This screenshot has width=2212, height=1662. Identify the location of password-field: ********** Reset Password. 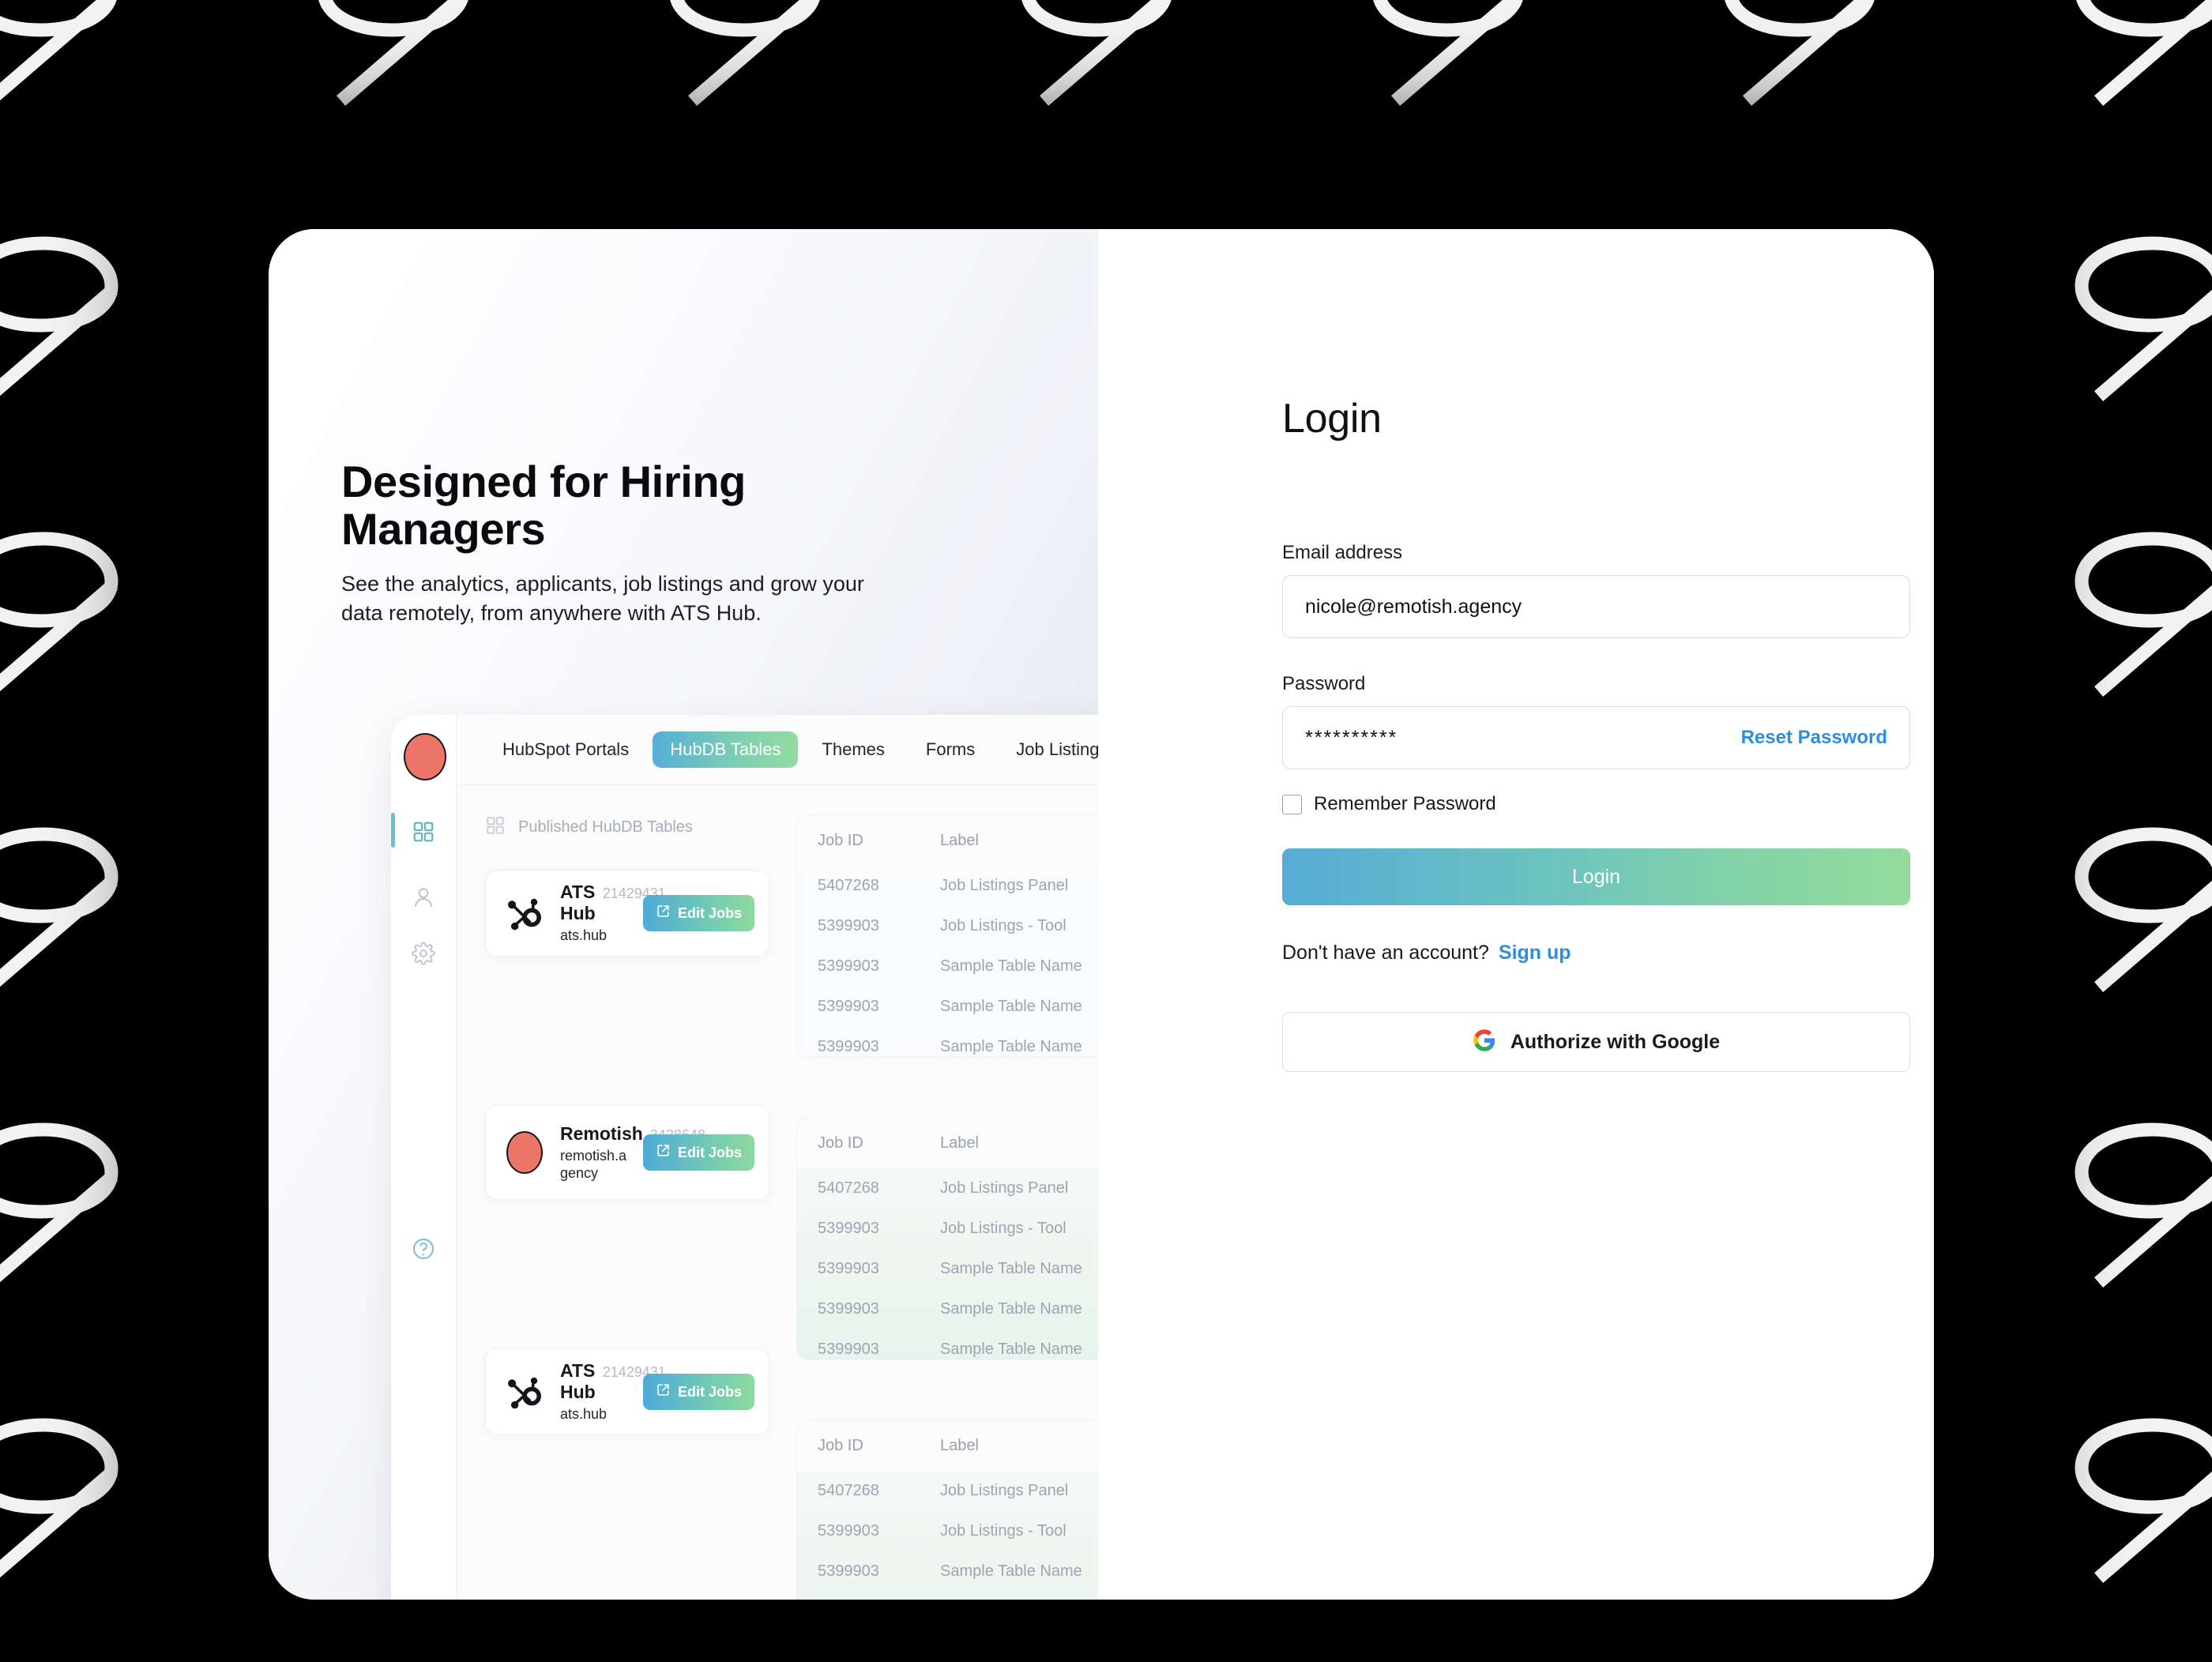
(1596, 737).